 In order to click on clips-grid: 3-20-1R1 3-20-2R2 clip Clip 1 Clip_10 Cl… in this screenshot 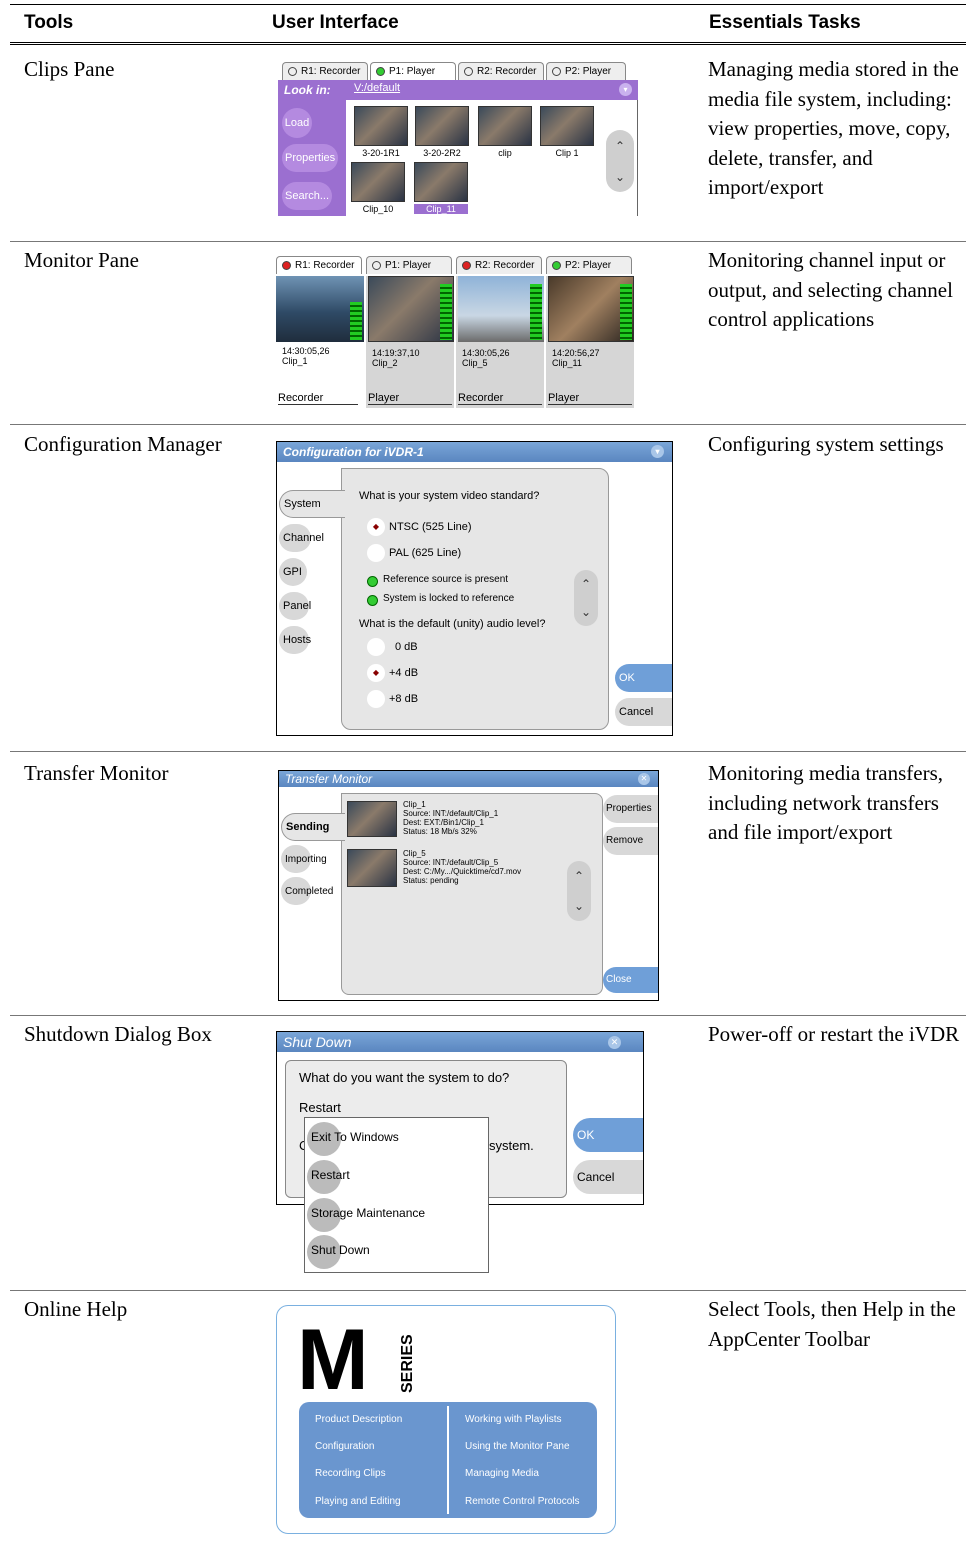, I will do `click(492, 158)`.